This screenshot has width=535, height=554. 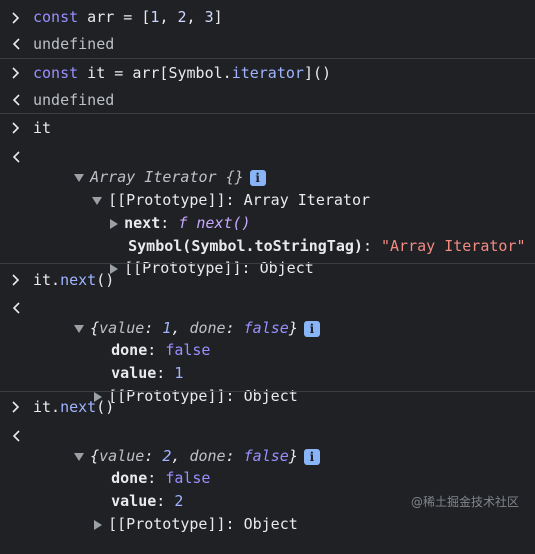 What do you see at coordinates (464, 502) in the screenshot?
I see `watermark: @稀土掘金技术社区` at bounding box center [464, 502].